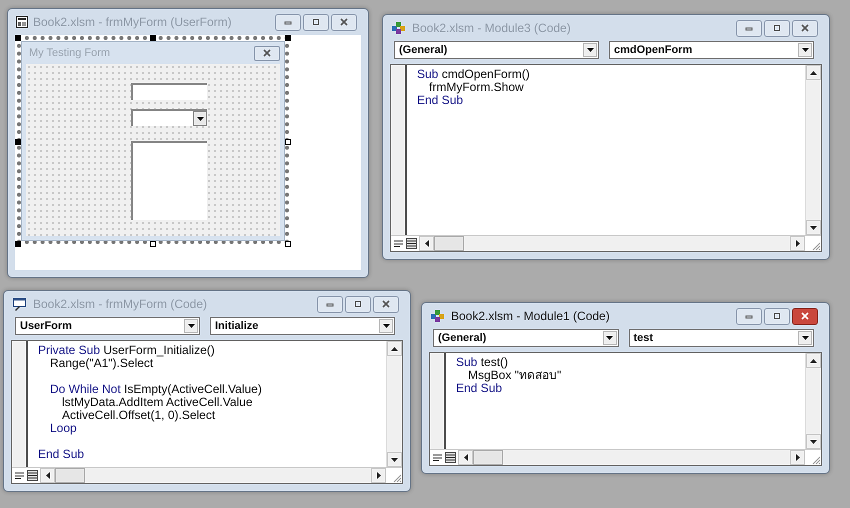 Image resolution: width=850 pixels, height=508 pixels. Describe the element at coordinates (302, 326) in the screenshot. I see `procedure-dropdown: Initialize` at that location.